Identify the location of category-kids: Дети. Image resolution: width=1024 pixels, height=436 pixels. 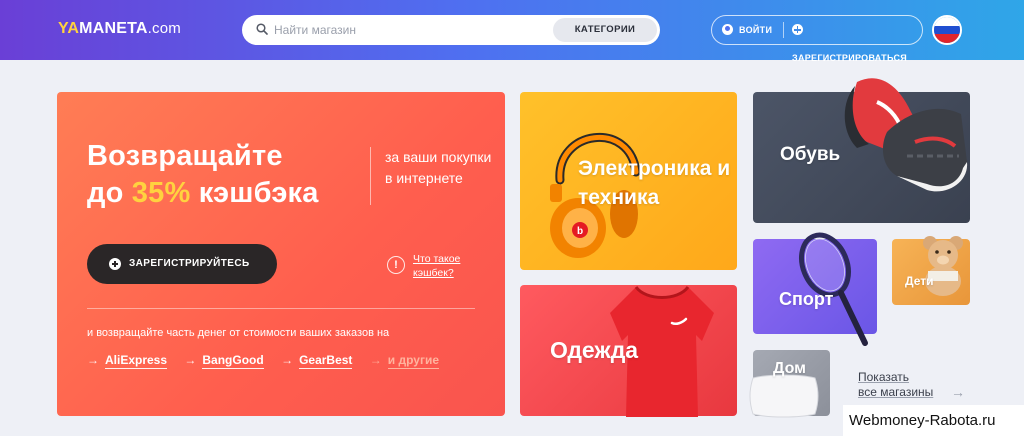
(931, 270).